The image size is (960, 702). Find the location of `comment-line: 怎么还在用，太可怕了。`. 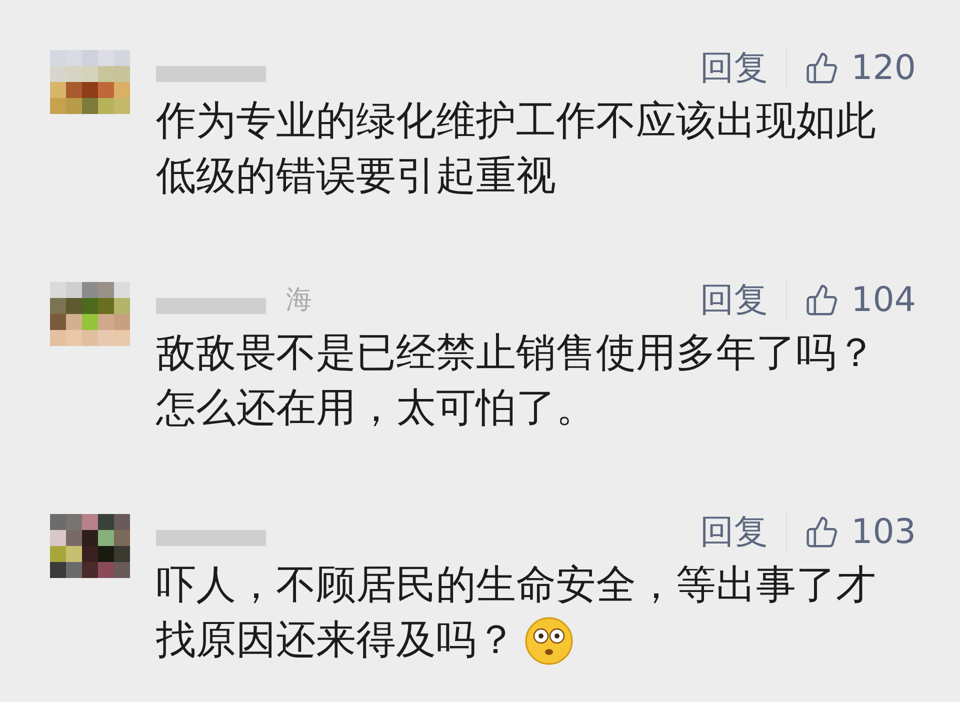

comment-line: 怎么还在用，太可怕了。 is located at coordinates (376, 408).